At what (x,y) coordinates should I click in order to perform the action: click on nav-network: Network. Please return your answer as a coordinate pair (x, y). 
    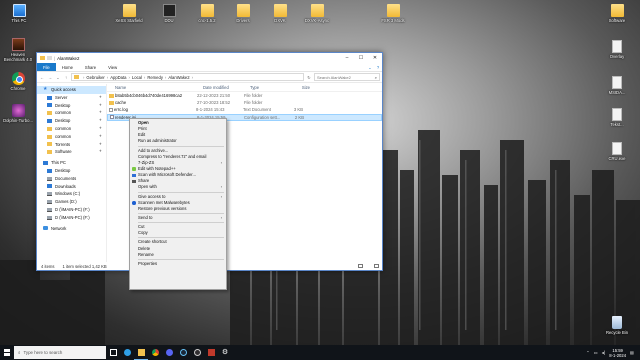
    Looking at the image, I should click on (71, 229).